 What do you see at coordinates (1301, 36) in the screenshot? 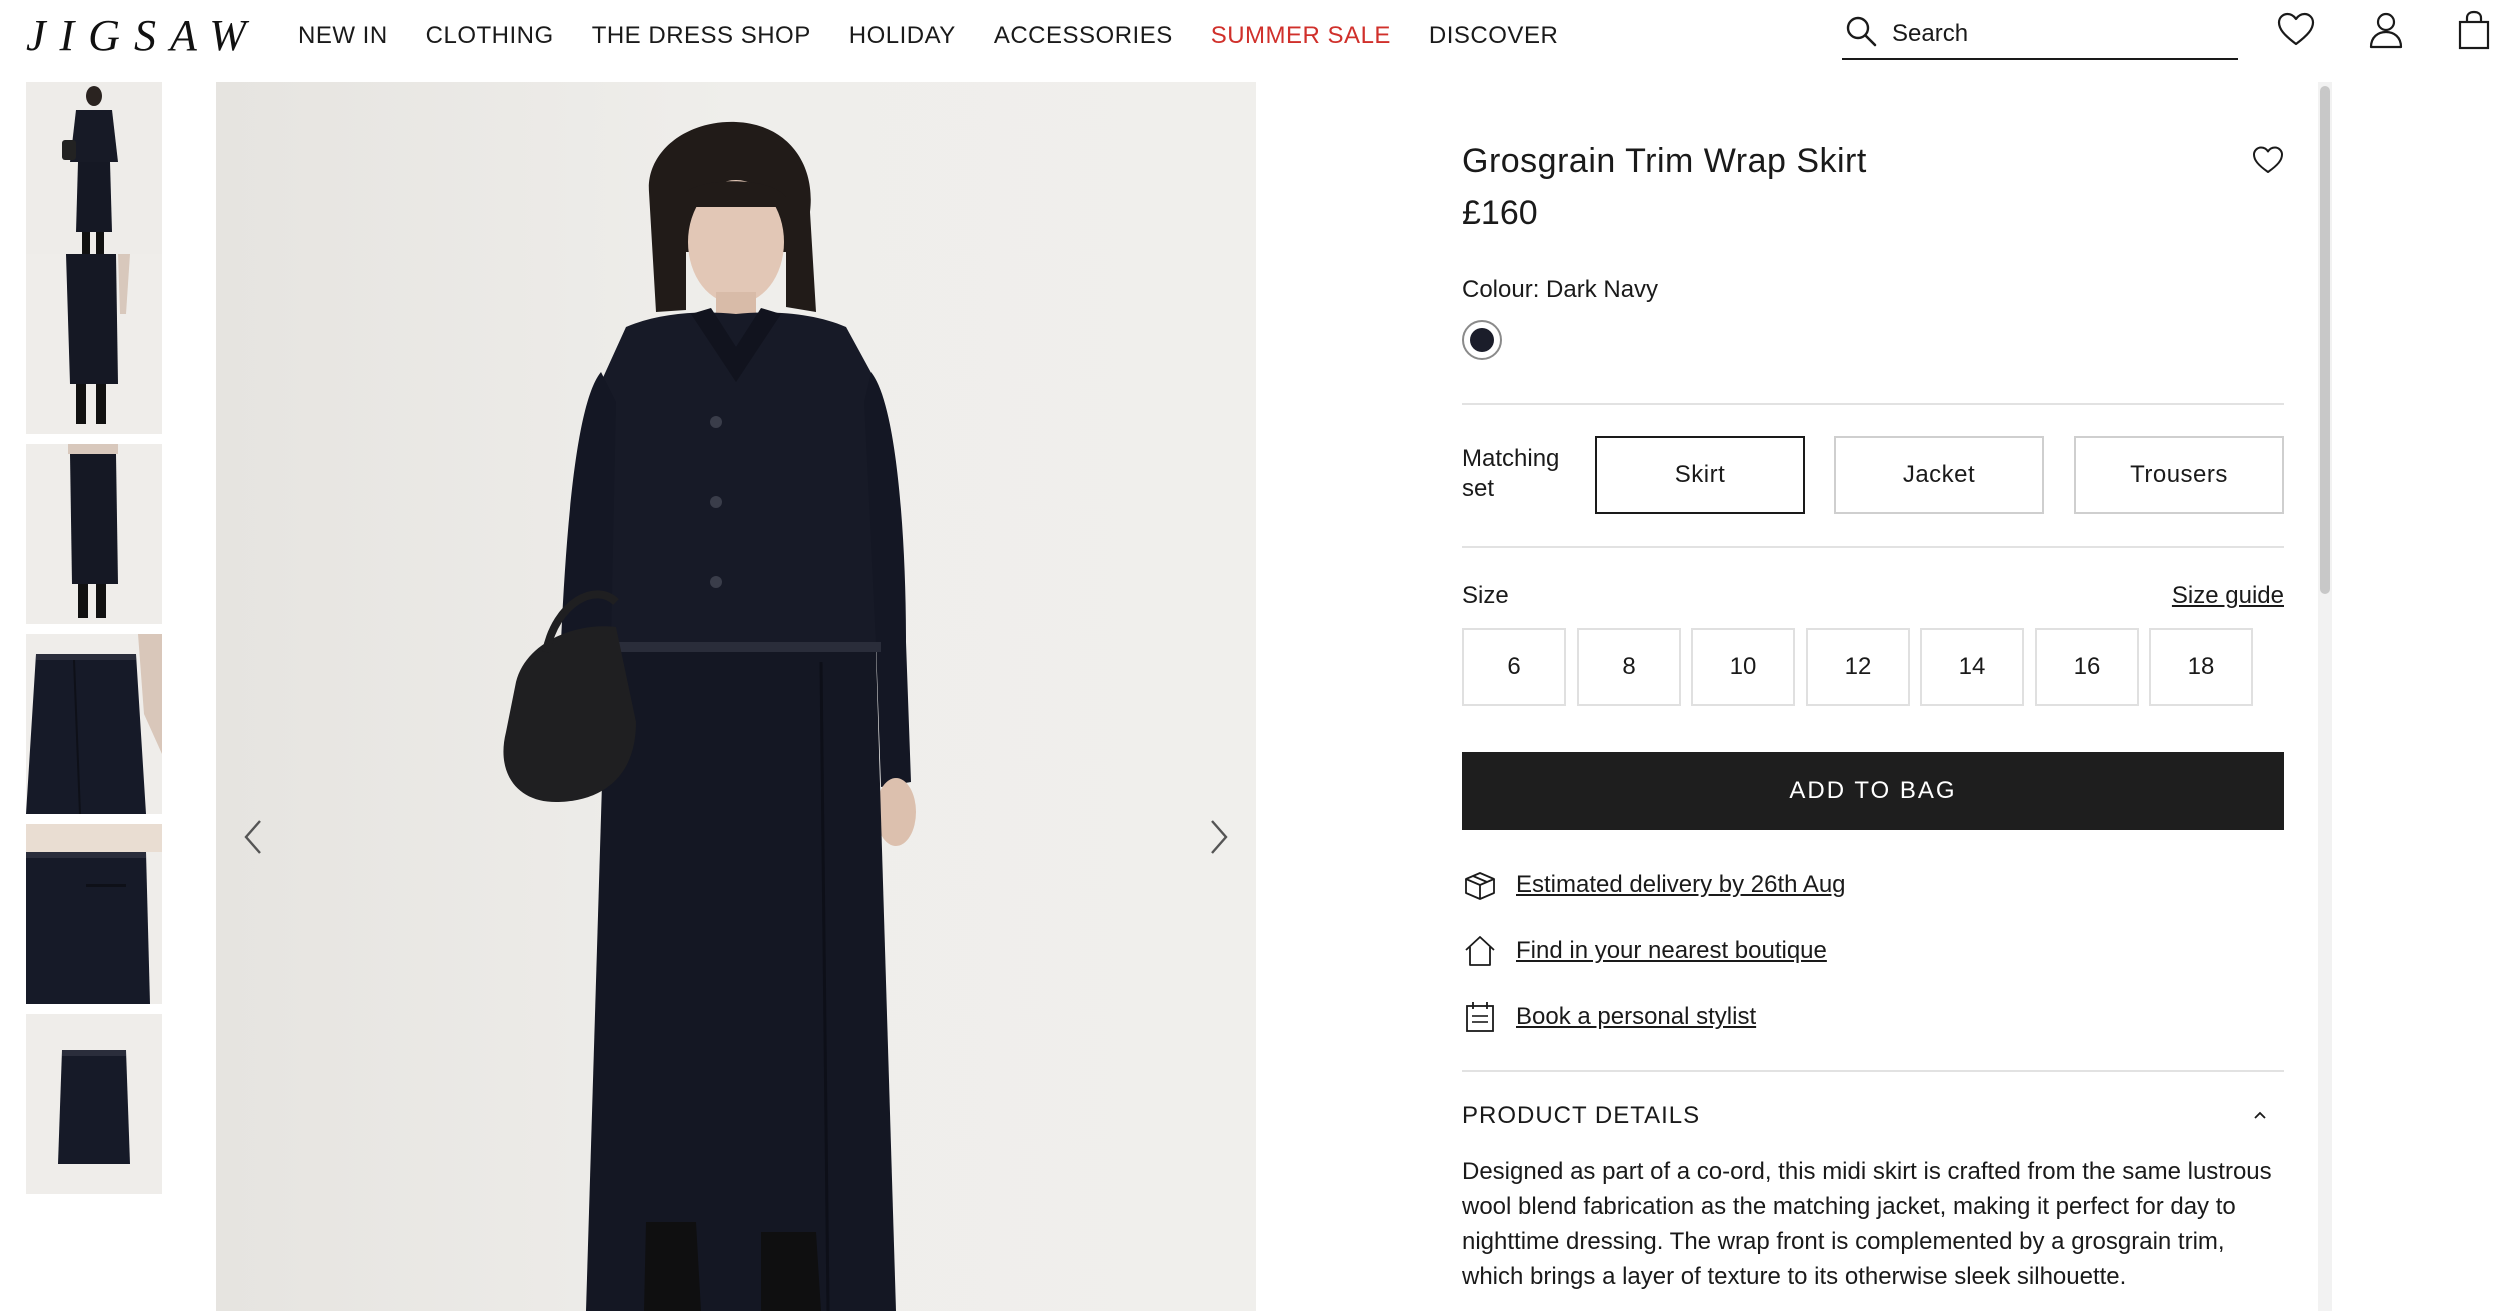
I see `nav-summer-sale: SUMMER SALE` at bounding box center [1301, 36].